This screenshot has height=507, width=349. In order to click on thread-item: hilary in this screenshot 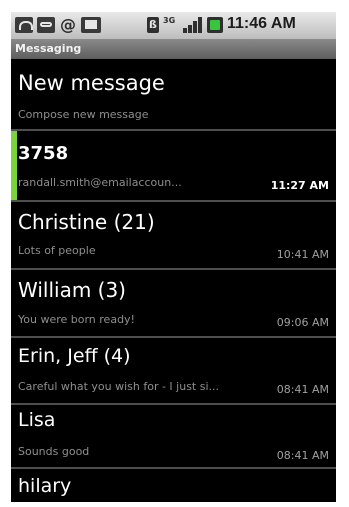, I will do `click(173, 485)`.